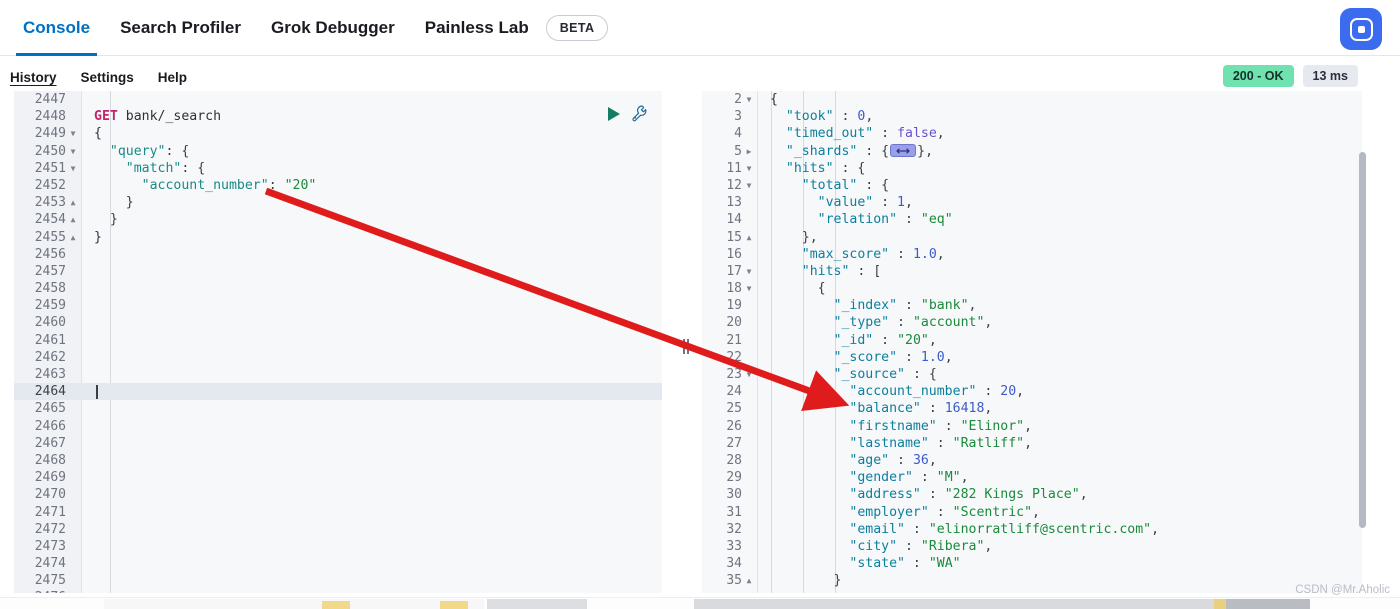 The image size is (1400, 609). Describe the element at coordinates (686, 346) in the screenshot. I see `pane-splitter-handle` at that location.